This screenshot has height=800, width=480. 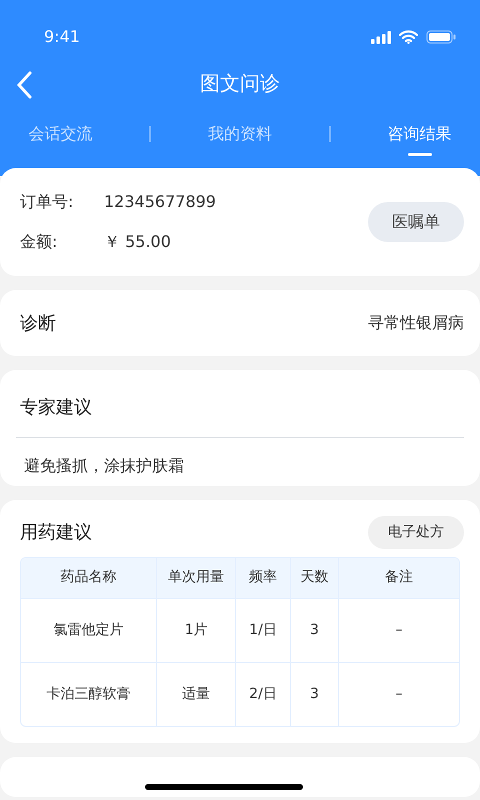 I want to click on field-value: ￥ 55.00, so click(x=137, y=242).